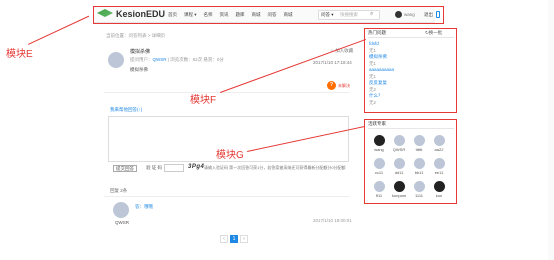  Describe the element at coordinates (196, 167) in the screenshot. I see `captcha-image: 3Pg4` at that location.